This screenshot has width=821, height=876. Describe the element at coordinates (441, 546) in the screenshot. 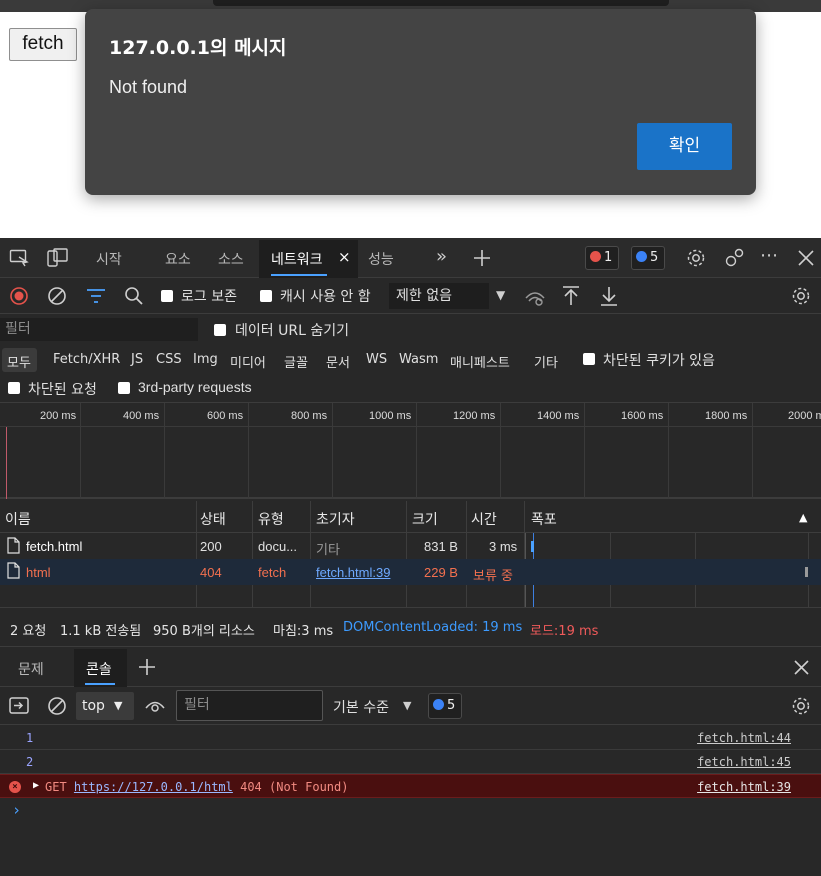

I see `request-size: 831 B` at that location.